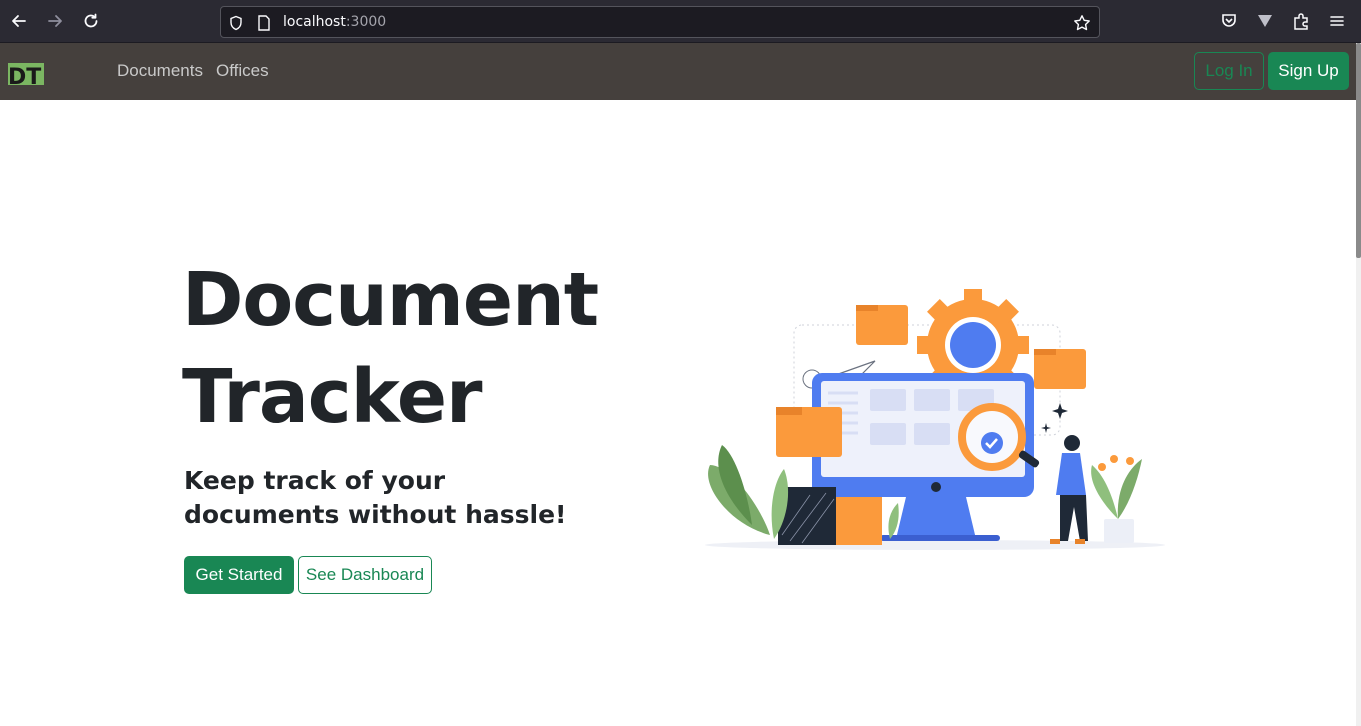 The width and height of the screenshot is (1361, 726). Describe the element at coordinates (334, 22) in the screenshot. I see `url-text: localhost:3000` at that location.